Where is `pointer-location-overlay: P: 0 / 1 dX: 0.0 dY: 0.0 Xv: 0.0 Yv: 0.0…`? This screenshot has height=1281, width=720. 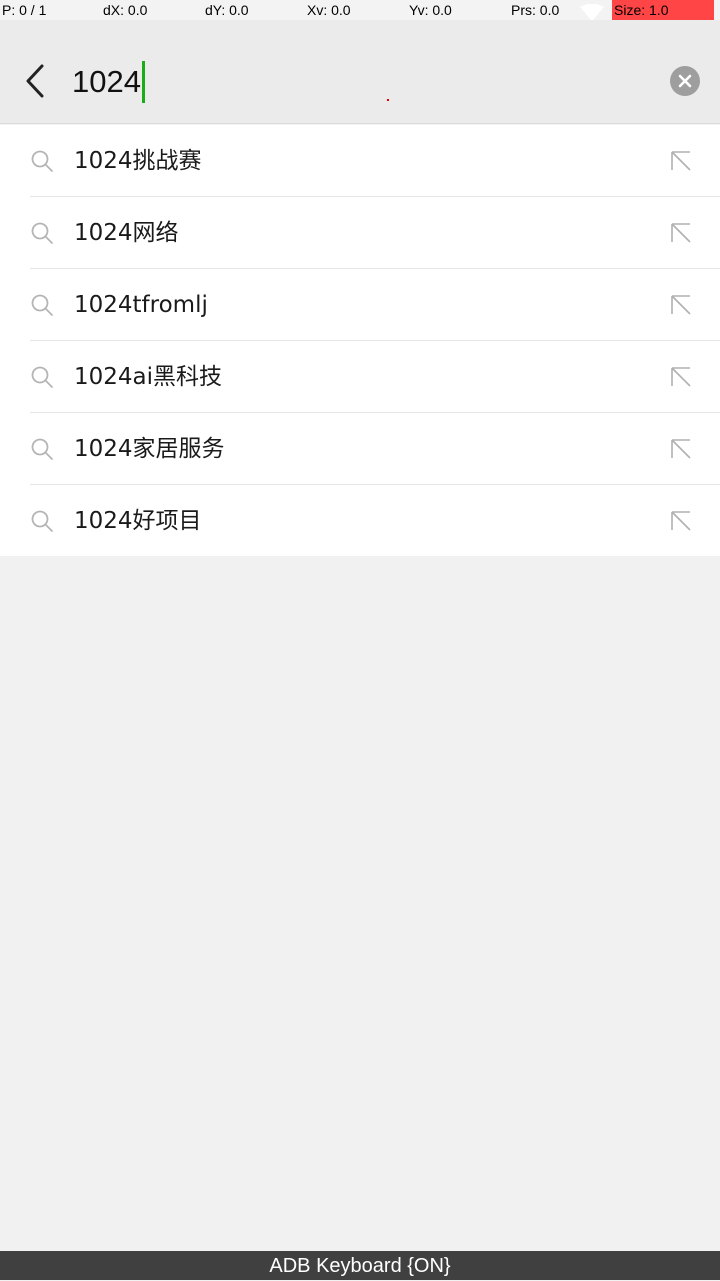 pointer-location-overlay: P: 0 / 1 dX: 0.0 dY: 0.0 Xv: 0.0 Yv: 0.0… is located at coordinates (360, 10).